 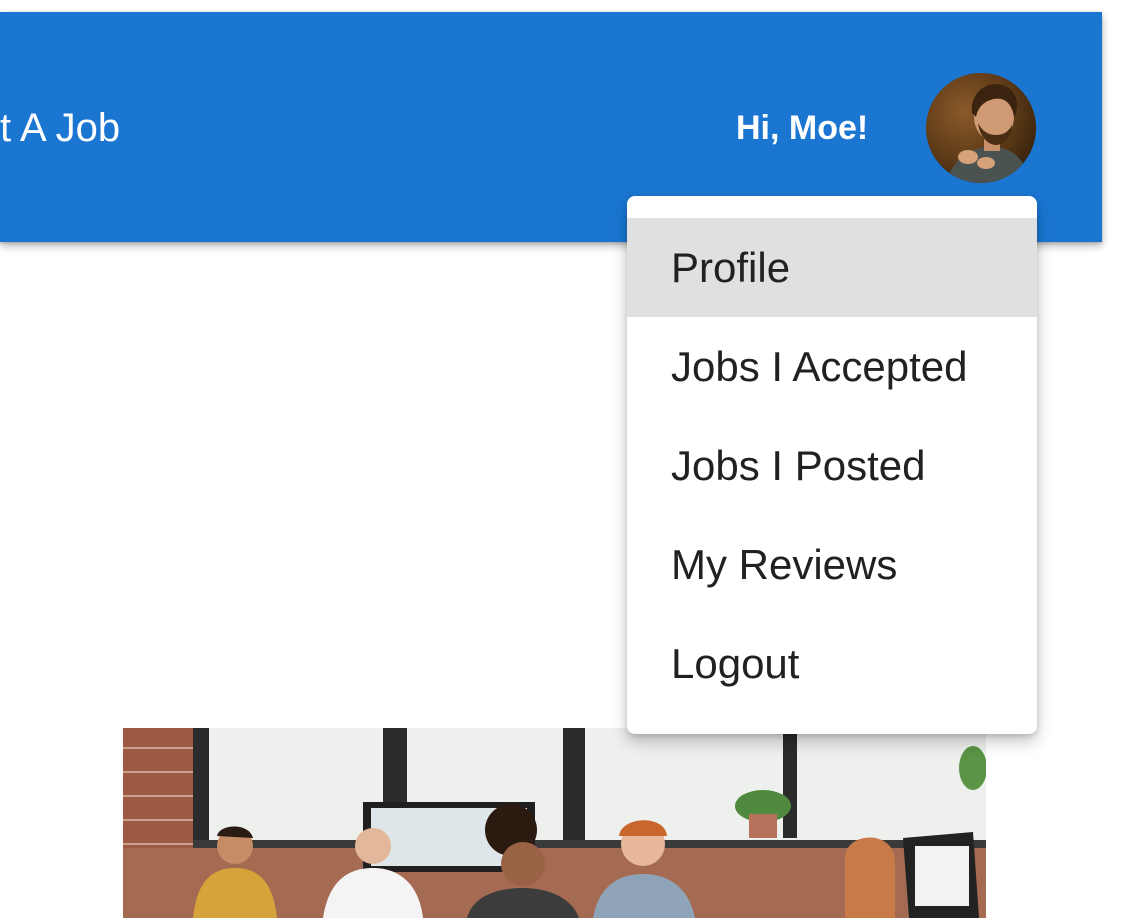 What do you see at coordinates (832, 564) in the screenshot?
I see `menu-item-my-reviews: My Reviews` at bounding box center [832, 564].